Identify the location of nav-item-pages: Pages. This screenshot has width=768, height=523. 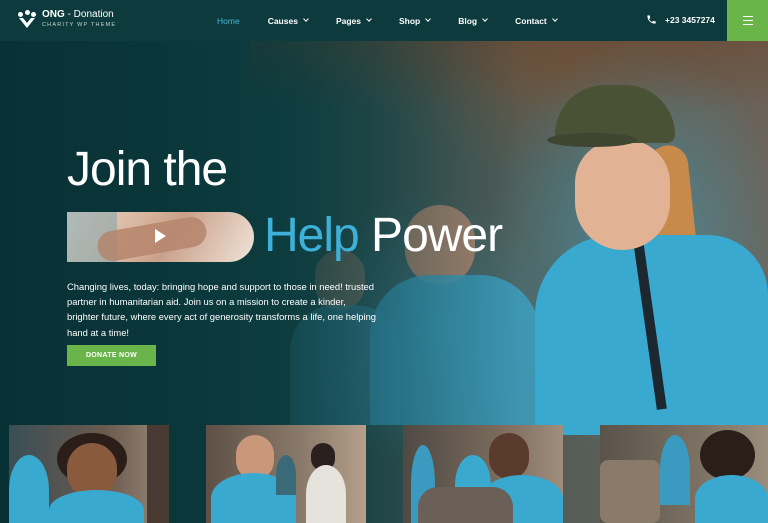
(353, 20).